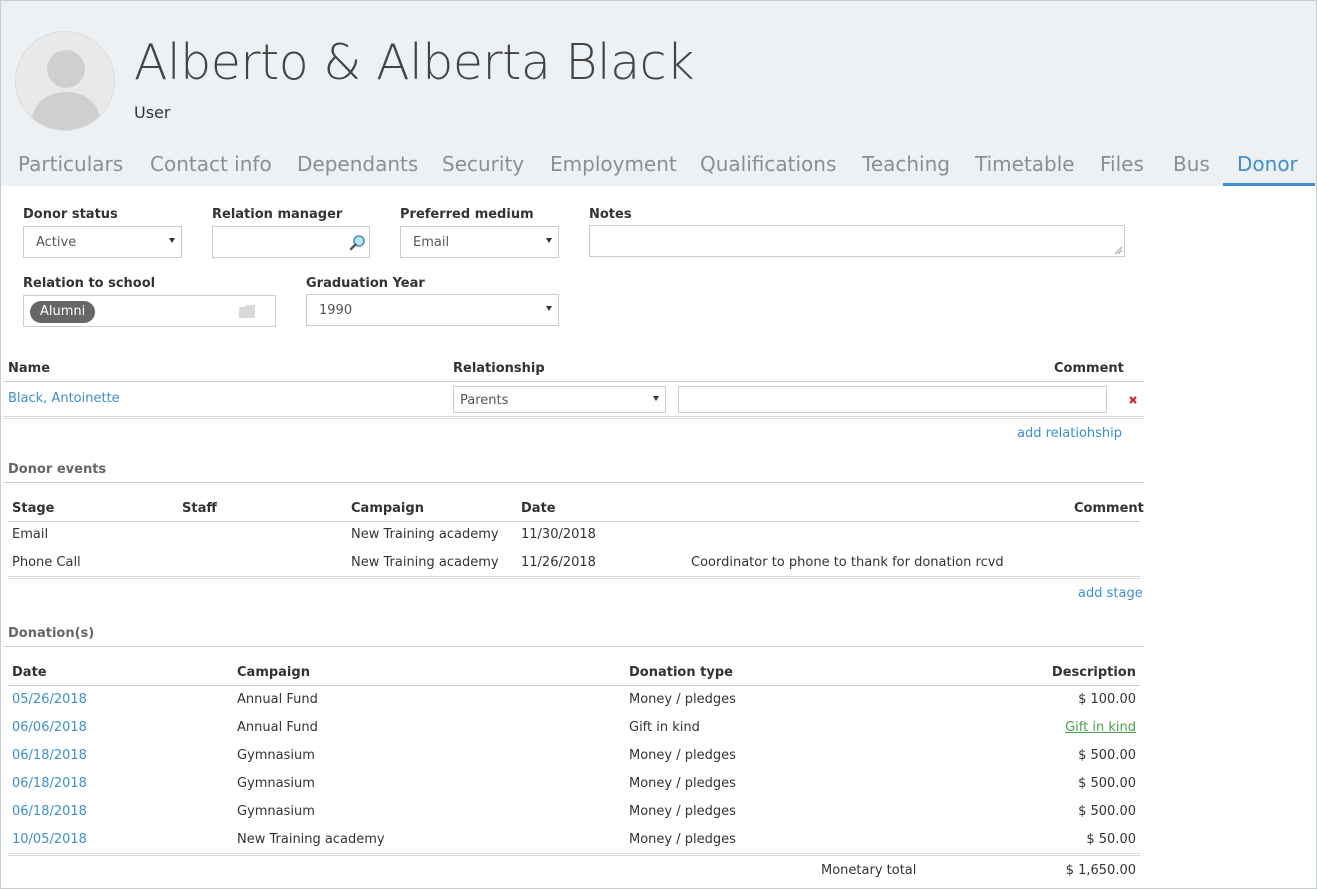  Describe the element at coordinates (29, 672) in the screenshot. I see `donations-header-date: Date` at that location.